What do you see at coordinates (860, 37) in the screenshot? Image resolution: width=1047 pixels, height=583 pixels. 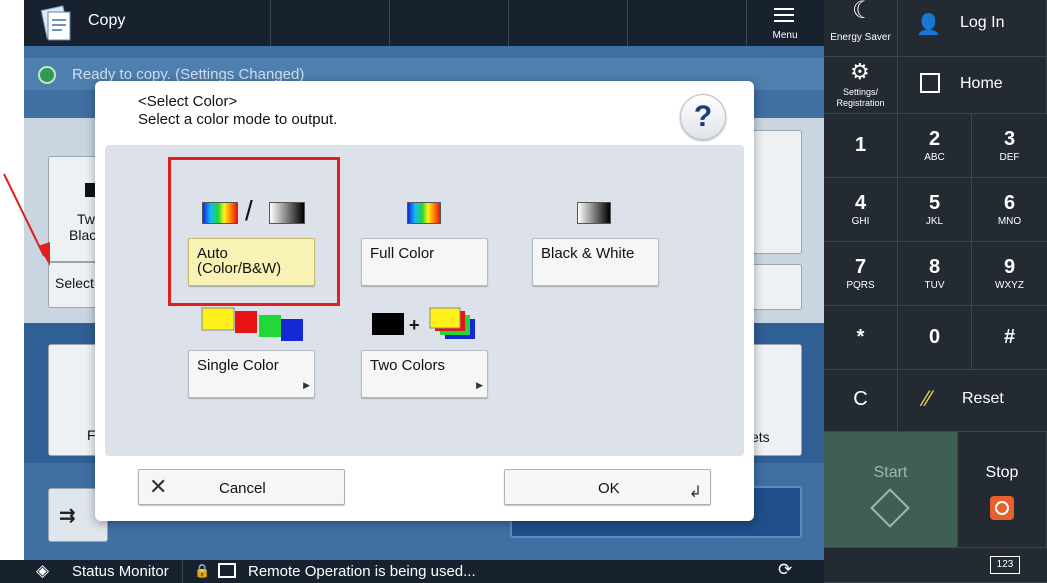 I see `energy-saver-label: Energy Saver` at bounding box center [860, 37].